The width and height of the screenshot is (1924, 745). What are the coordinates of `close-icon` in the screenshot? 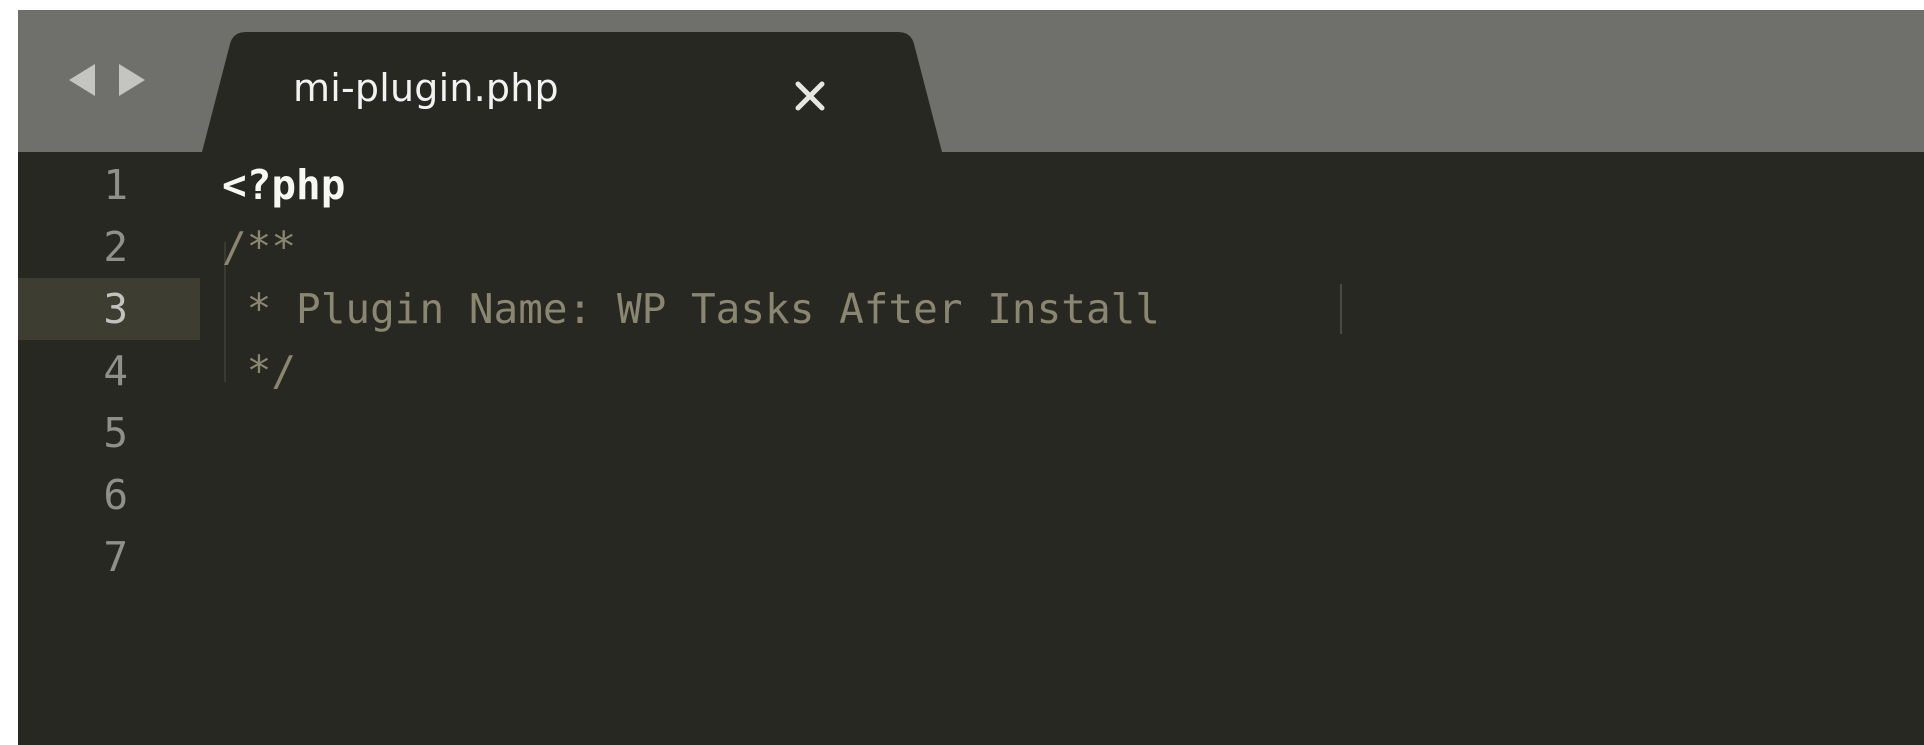 It's located at (810, 96).